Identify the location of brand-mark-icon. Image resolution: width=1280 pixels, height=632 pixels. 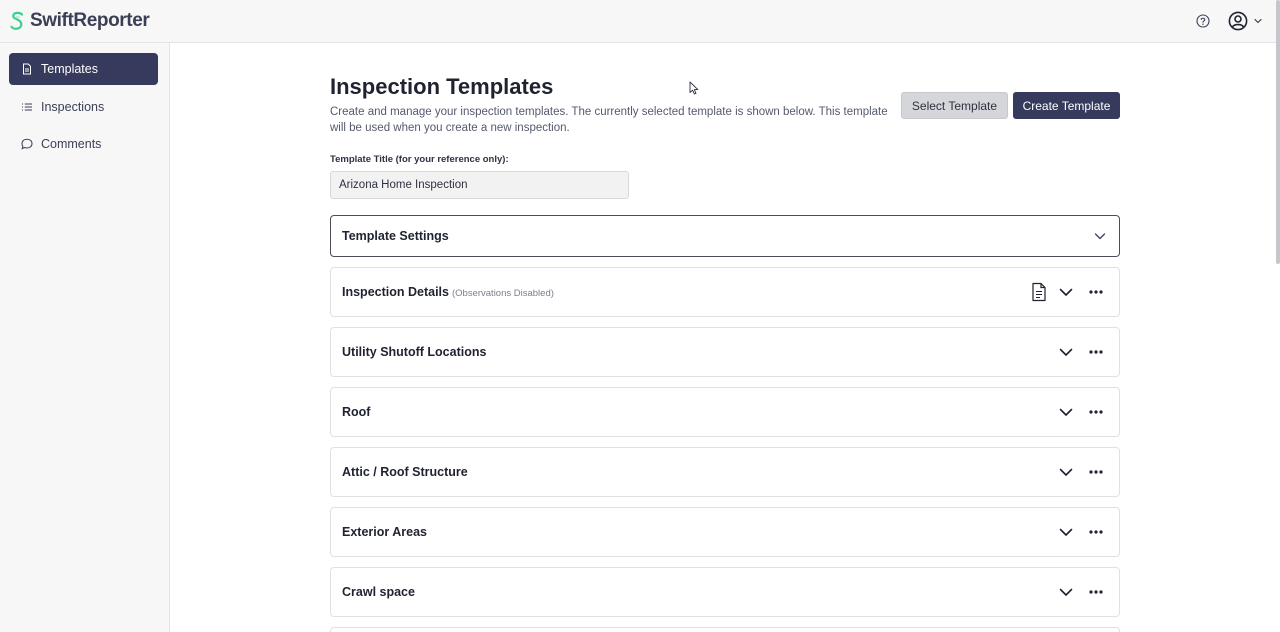
(17, 20).